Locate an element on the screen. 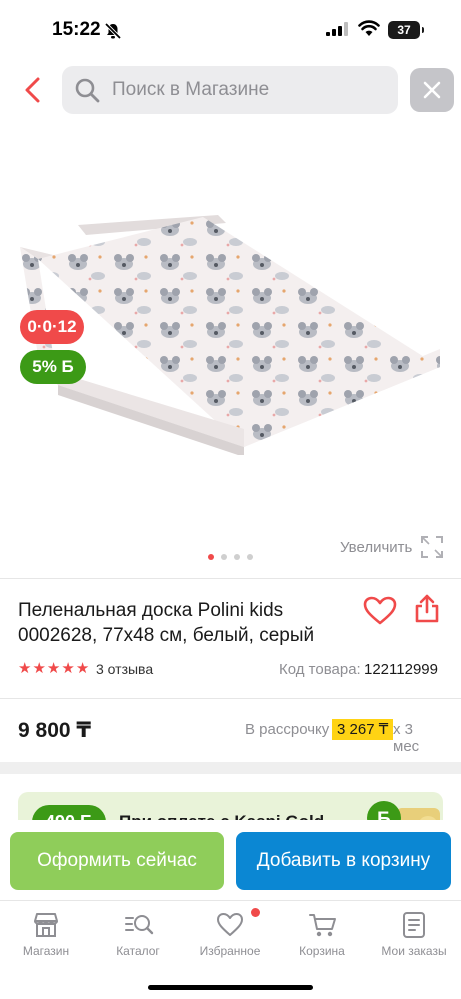 Image resolution: width=461 pixels, height=999 pixels. tab-store: Магазин is located at coordinates (46, 936).